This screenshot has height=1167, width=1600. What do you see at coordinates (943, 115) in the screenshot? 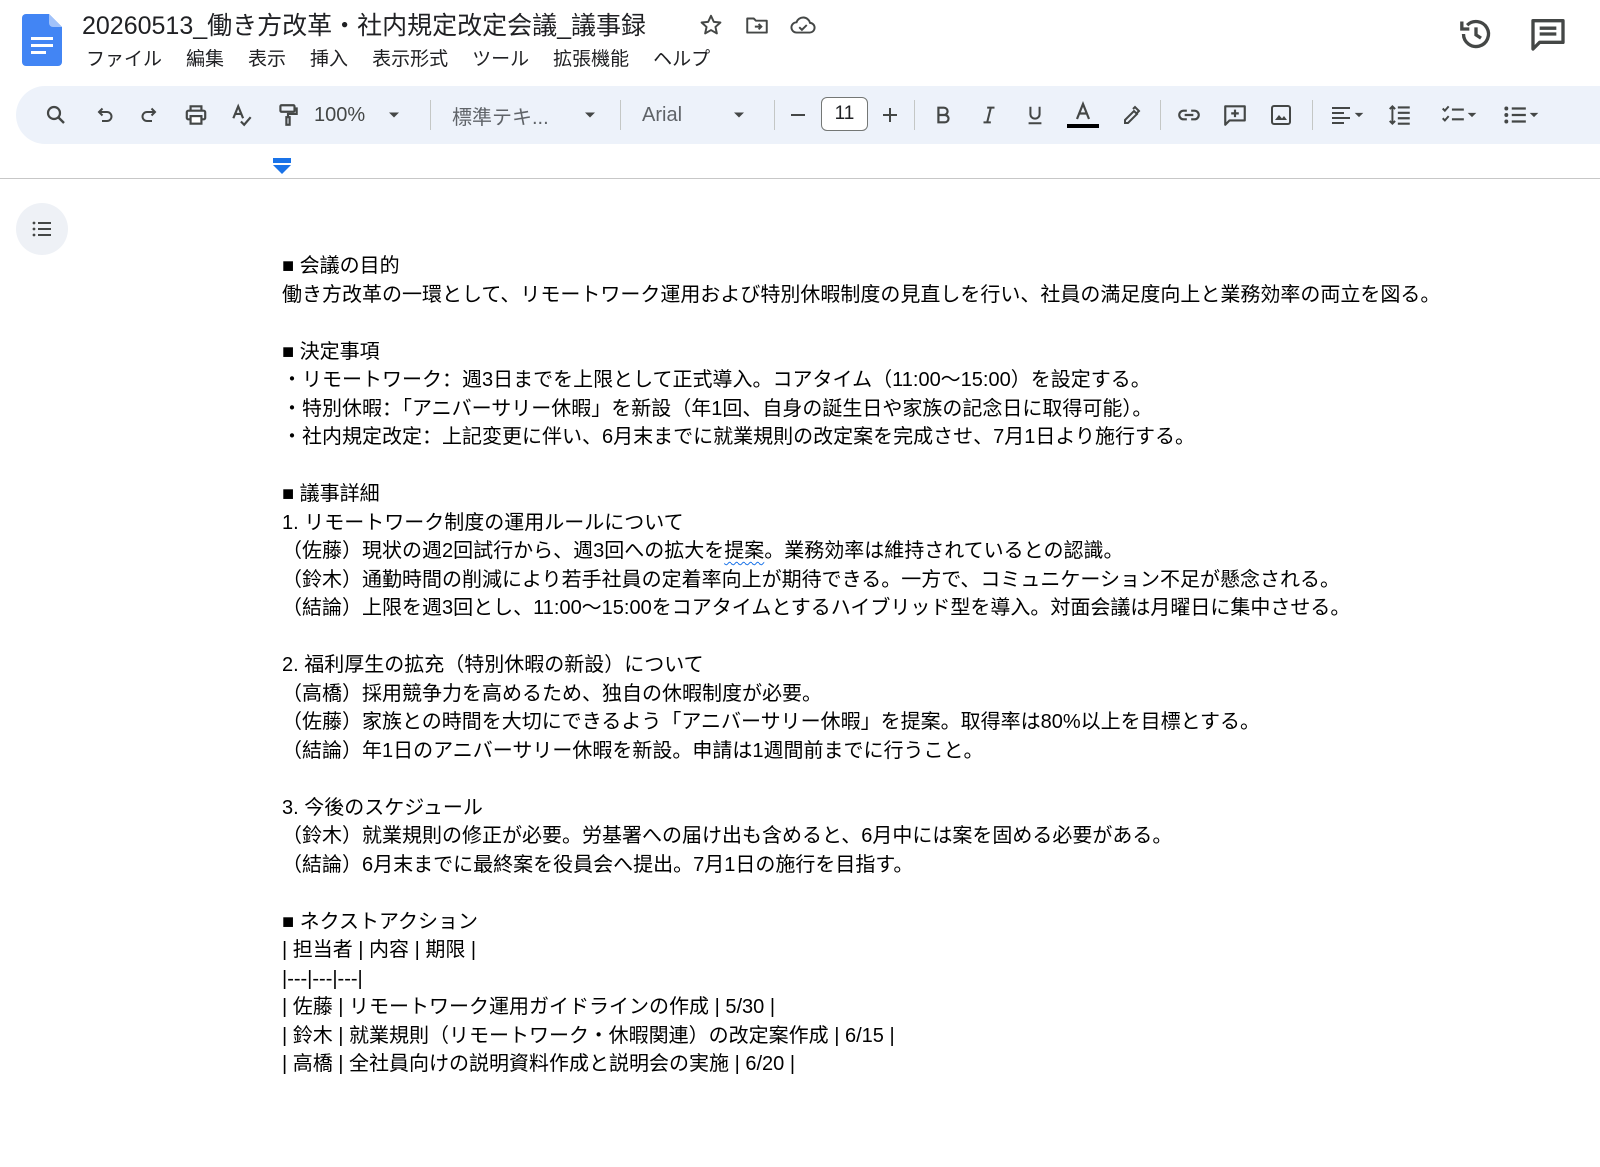
I see `bold-icon` at bounding box center [943, 115].